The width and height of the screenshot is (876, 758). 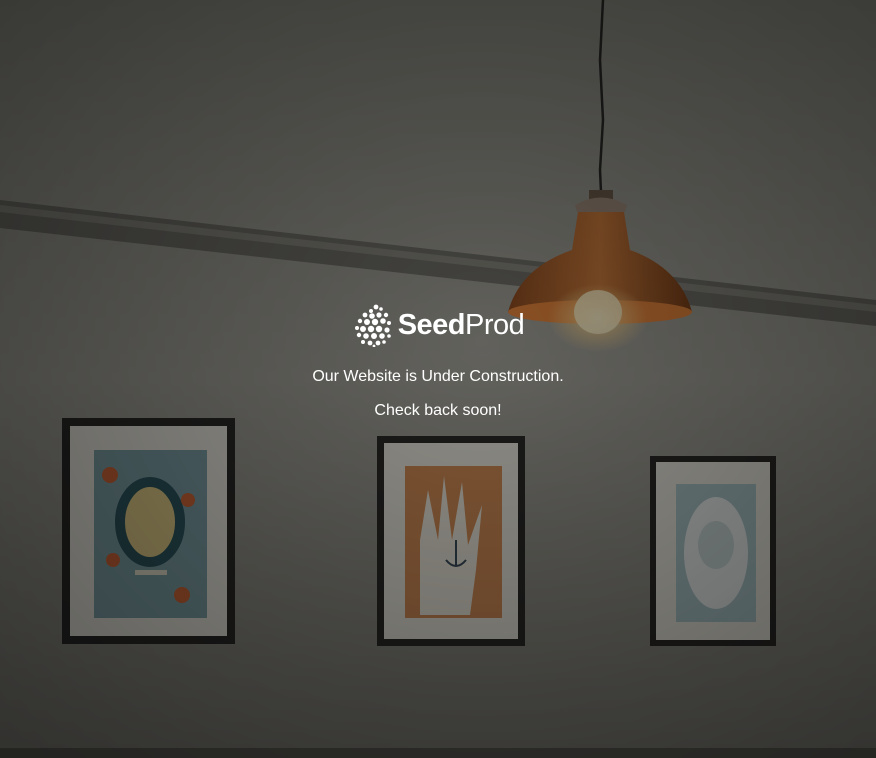 What do you see at coordinates (431, 324) in the screenshot?
I see `wordmark-bold: Seed` at bounding box center [431, 324].